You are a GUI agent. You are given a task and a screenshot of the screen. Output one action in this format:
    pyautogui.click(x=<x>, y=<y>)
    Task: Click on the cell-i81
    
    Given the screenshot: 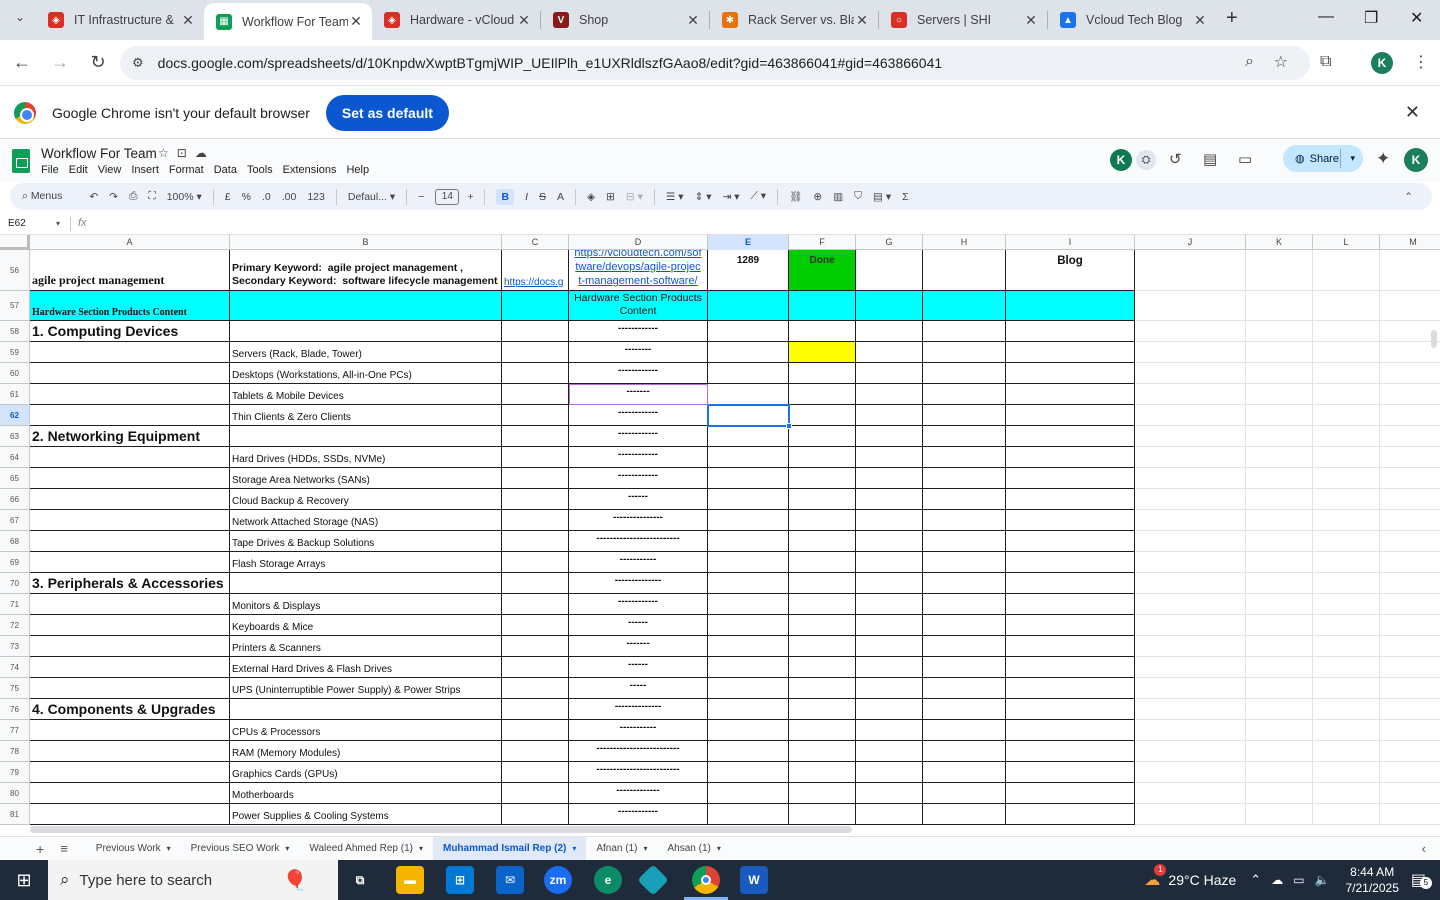 What is the action you would take?
    pyautogui.click(x=1070, y=814)
    